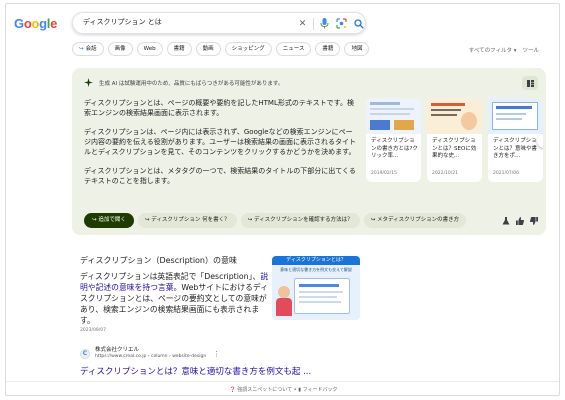  Describe the element at coordinates (303, 220) in the screenshot. I see `followup-label: ディスクリプションを確認する方法は？` at that location.